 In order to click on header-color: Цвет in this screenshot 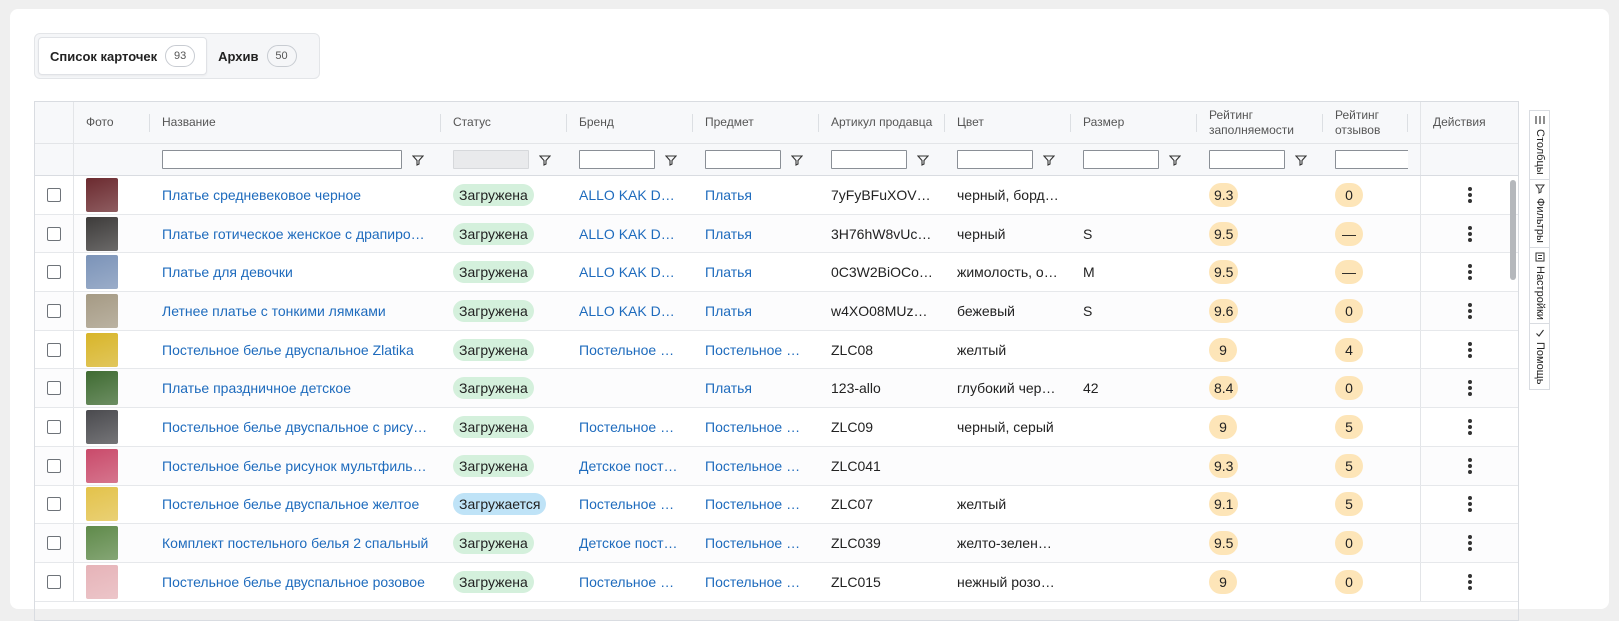, I will do `click(1008, 122)`.